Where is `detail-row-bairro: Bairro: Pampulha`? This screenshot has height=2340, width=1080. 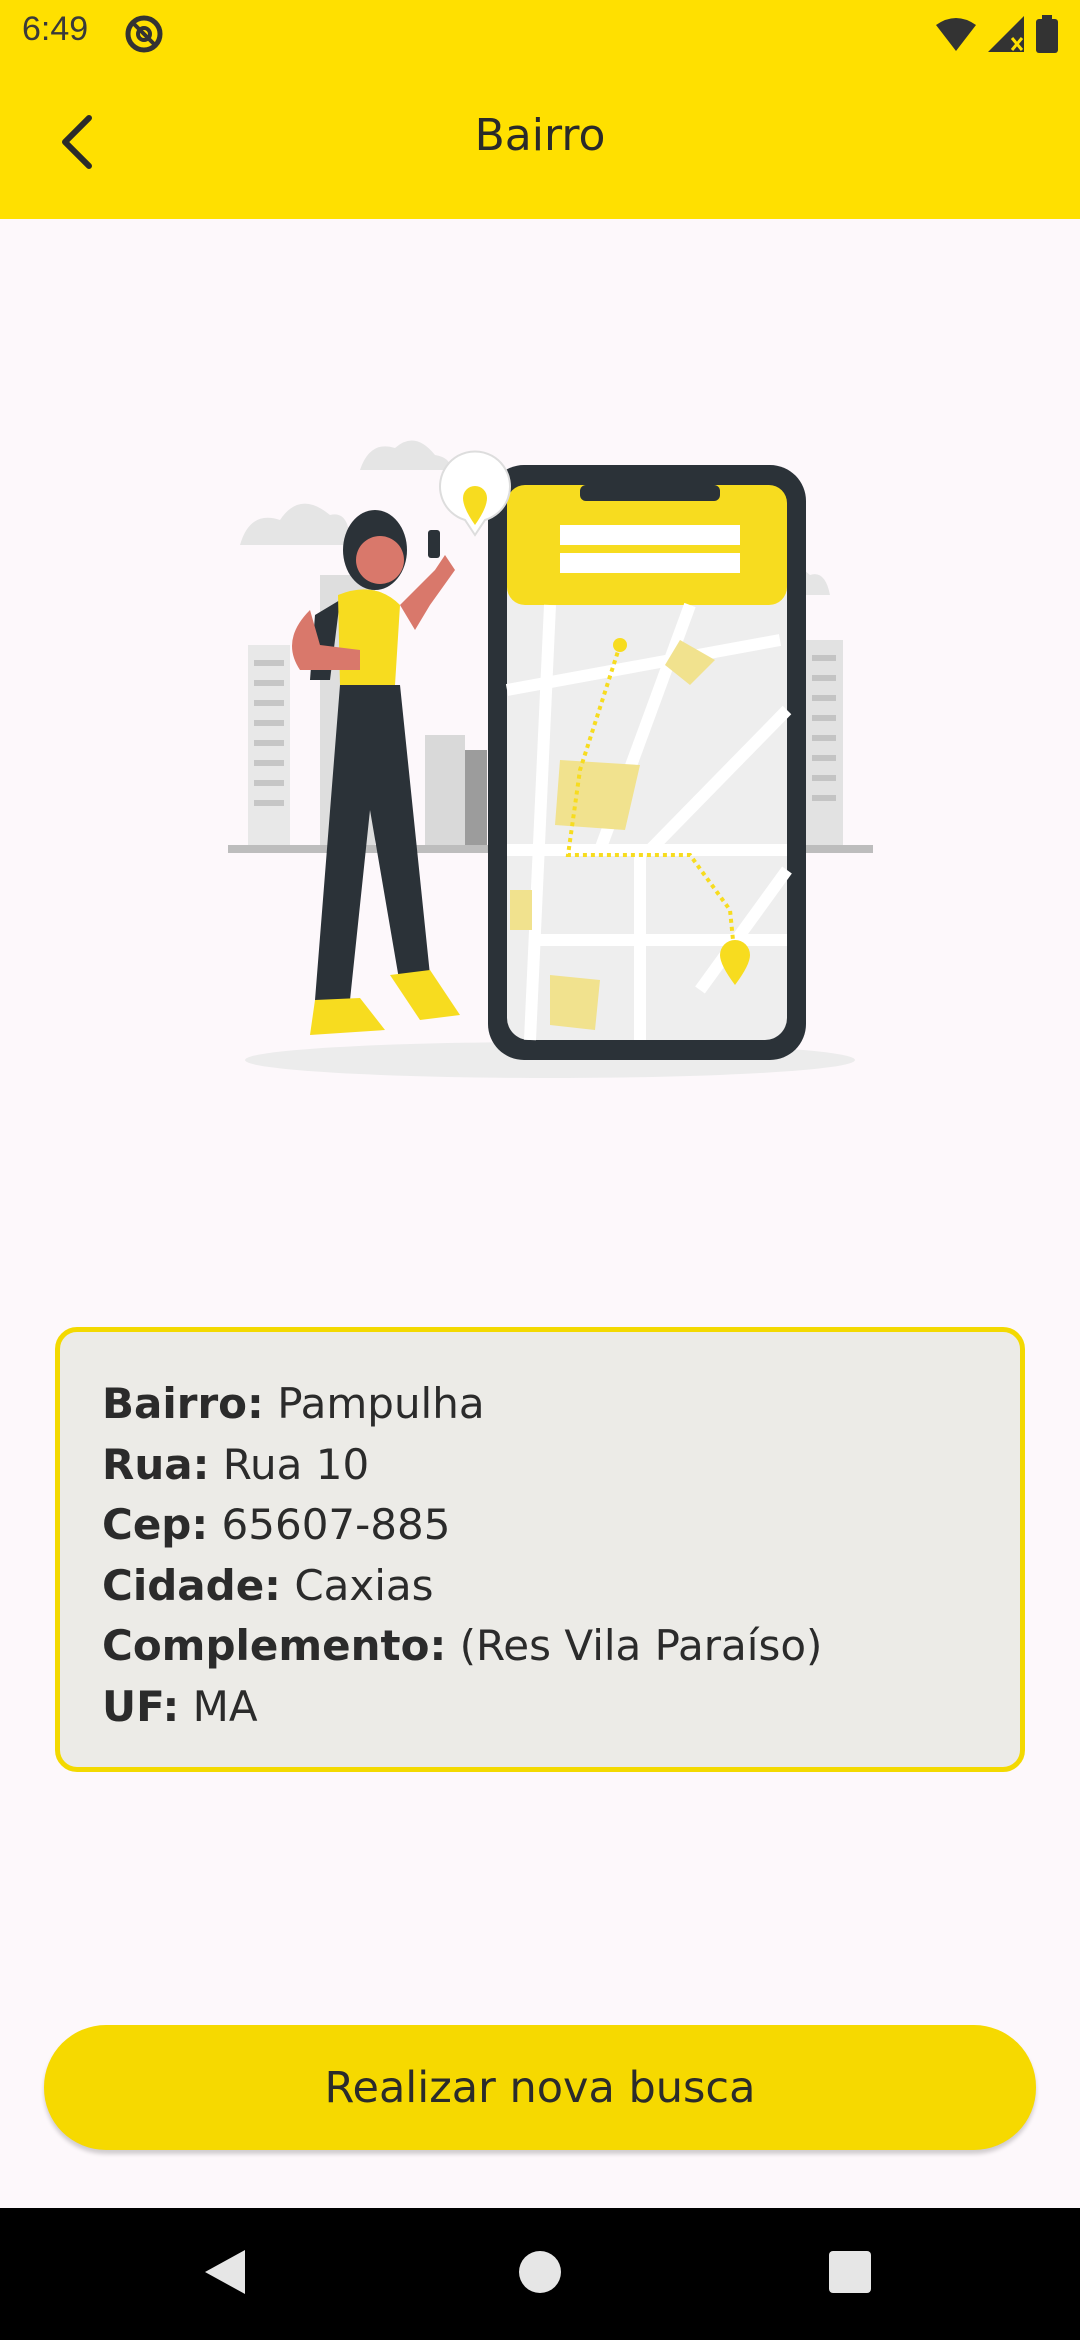
detail-row-bairro: Bairro: Pampulha is located at coordinates (540, 1404).